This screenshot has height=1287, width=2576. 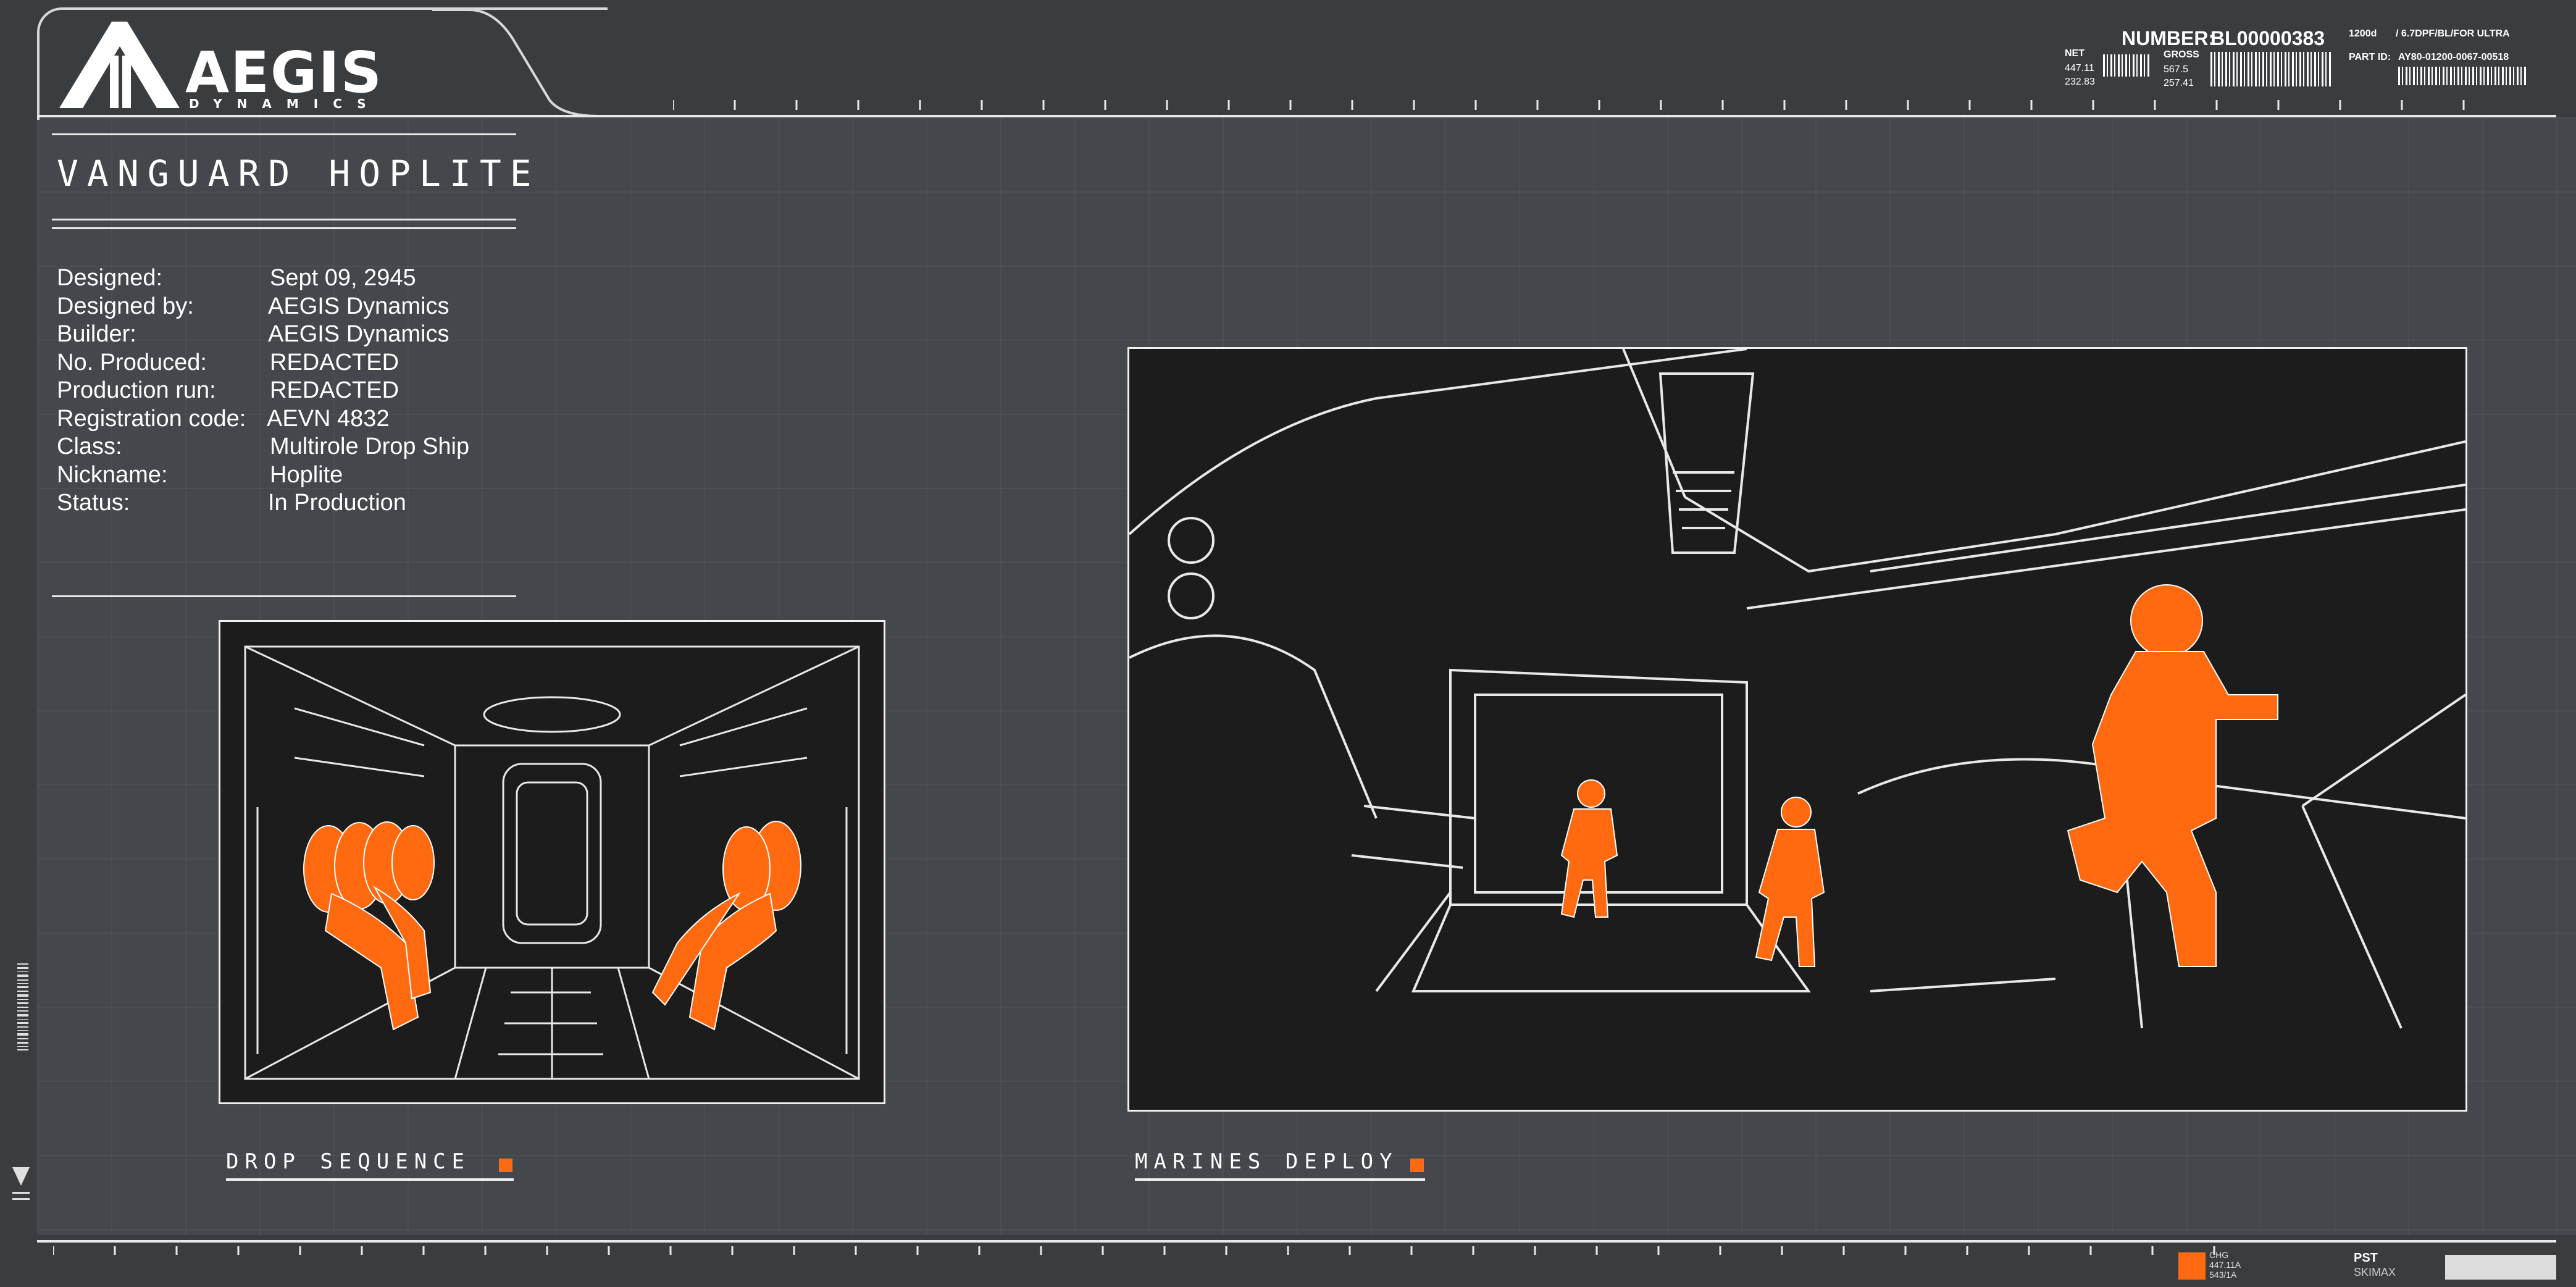 What do you see at coordinates (151, 418) in the screenshot?
I see `spec-label: Registration code:` at bounding box center [151, 418].